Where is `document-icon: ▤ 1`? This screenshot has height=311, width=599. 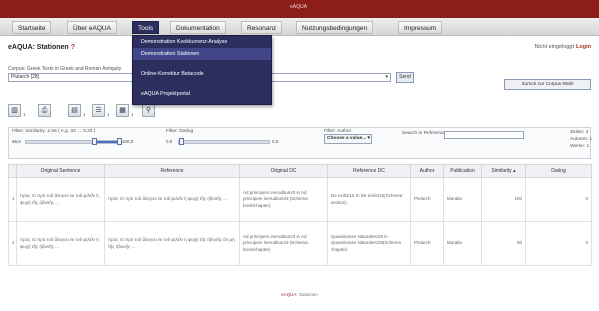 document-icon: ▤ 1 is located at coordinates (77, 110).